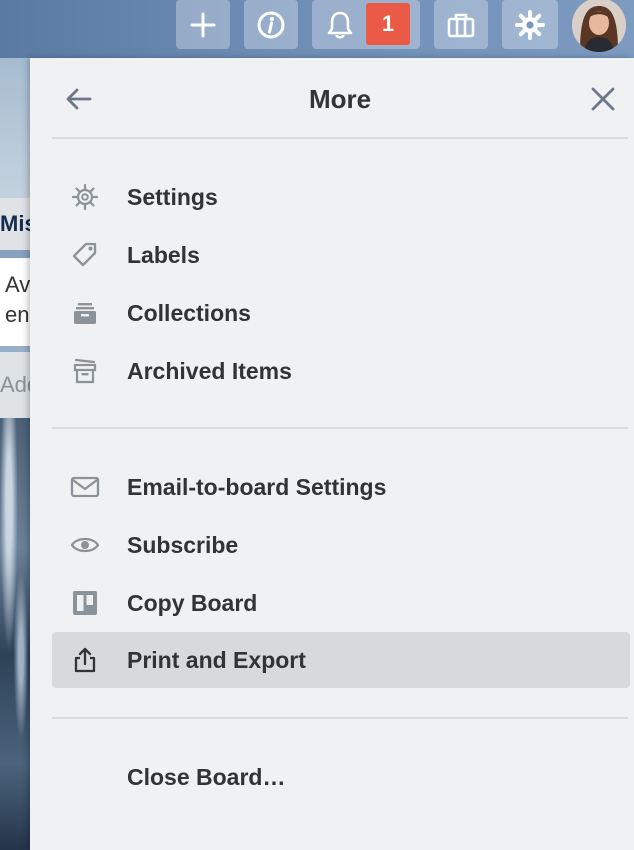  I want to click on info-button, so click(271, 24).